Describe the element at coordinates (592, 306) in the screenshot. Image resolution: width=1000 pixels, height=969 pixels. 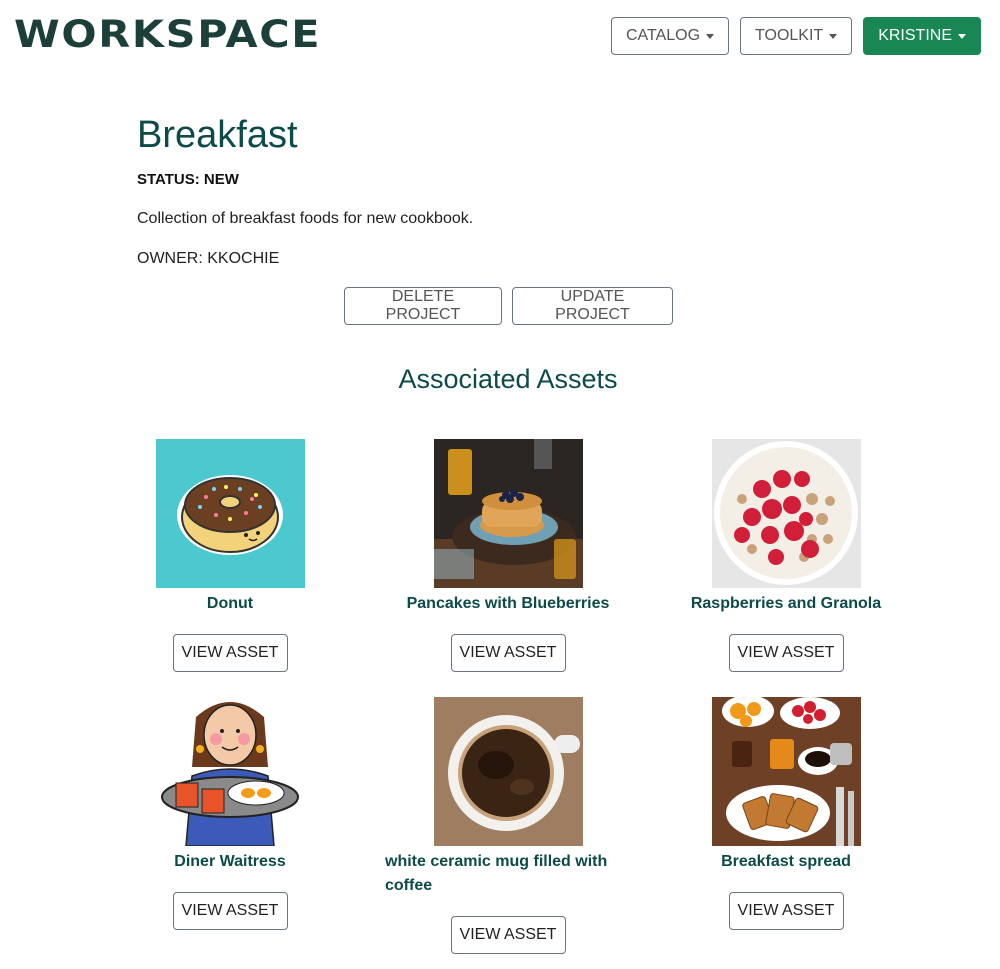
I see `update-project-button: UPDATE PROJECT` at that location.